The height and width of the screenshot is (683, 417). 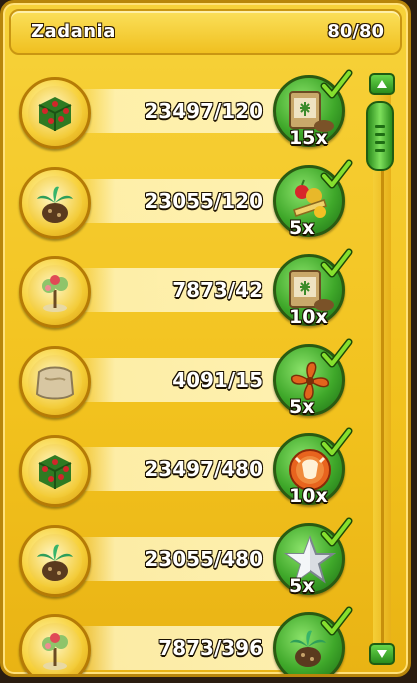 I want to click on task-progress: 23055/480, so click(x=203, y=558).